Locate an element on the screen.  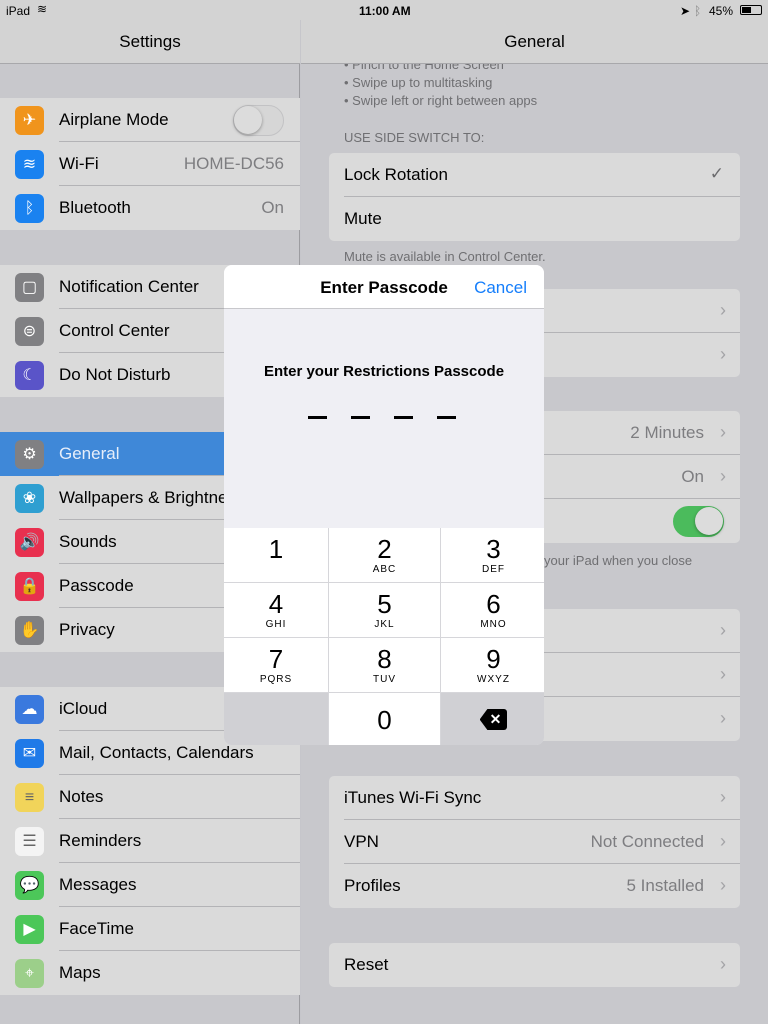
sidebar-item-airplane-mode: ✈ Airplane Mode is located at coordinates (150, 120).